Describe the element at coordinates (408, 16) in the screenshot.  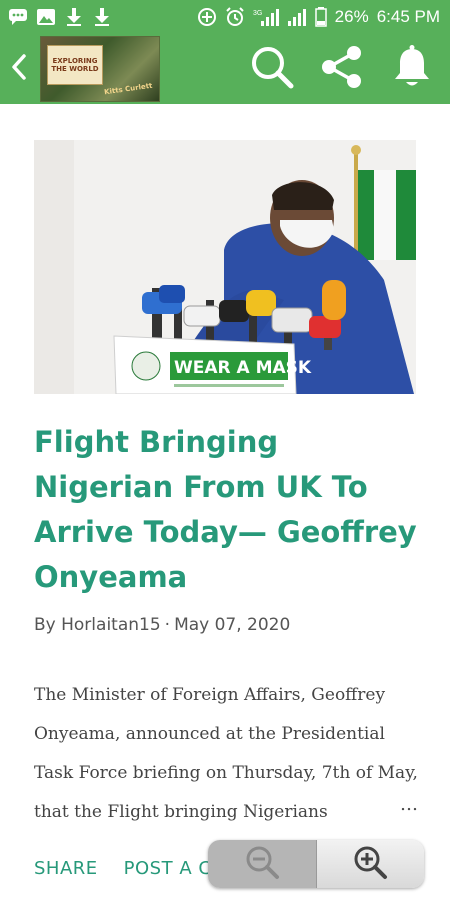
I see `clock: 6:45 PM` at that location.